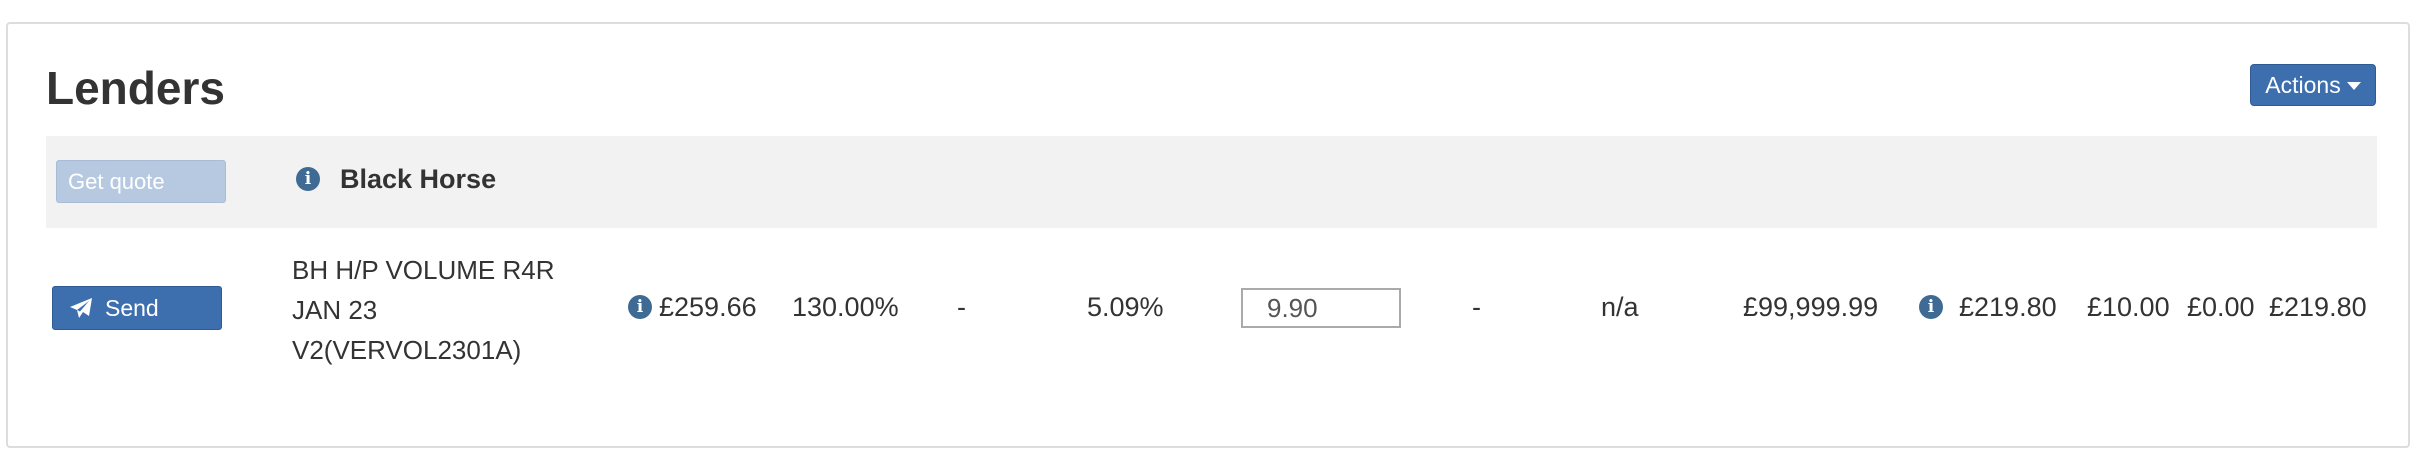 Image resolution: width=2416 pixels, height=454 pixels. I want to click on get-quote-button: Get quote, so click(141, 181).